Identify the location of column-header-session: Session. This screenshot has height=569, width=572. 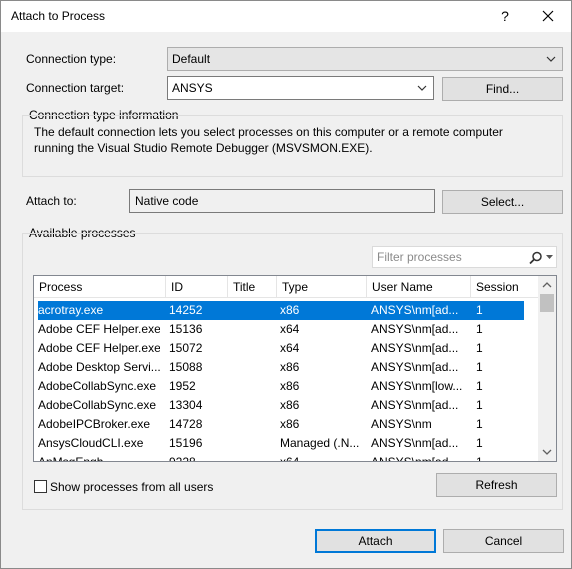
(504, 287).